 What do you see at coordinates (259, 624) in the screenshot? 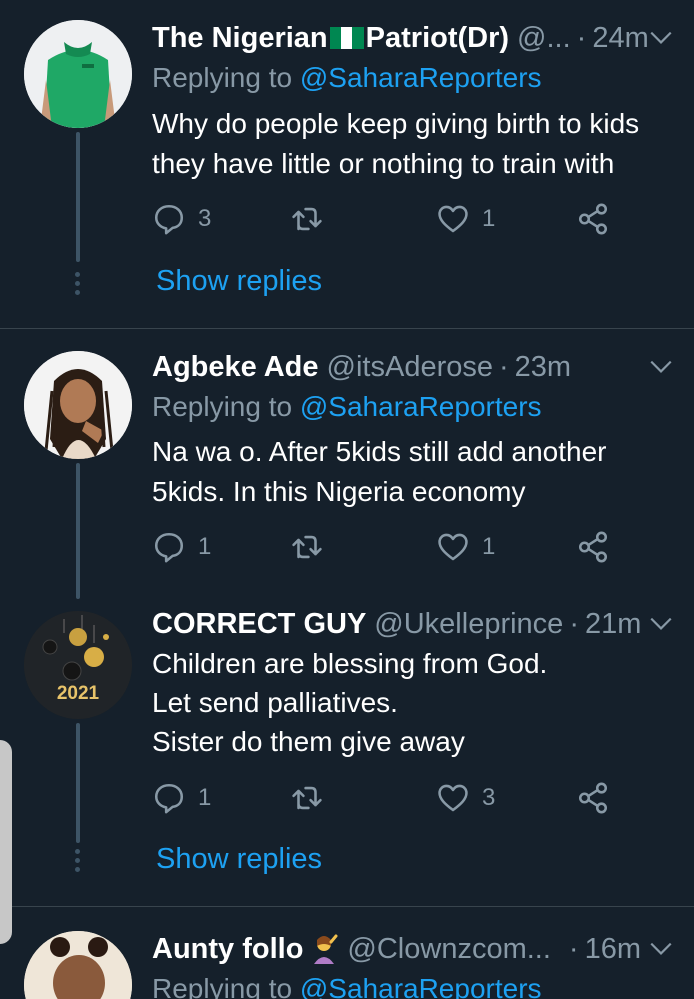
I see `display-name: CORRECT GUY` at bounding box center [259, 624].